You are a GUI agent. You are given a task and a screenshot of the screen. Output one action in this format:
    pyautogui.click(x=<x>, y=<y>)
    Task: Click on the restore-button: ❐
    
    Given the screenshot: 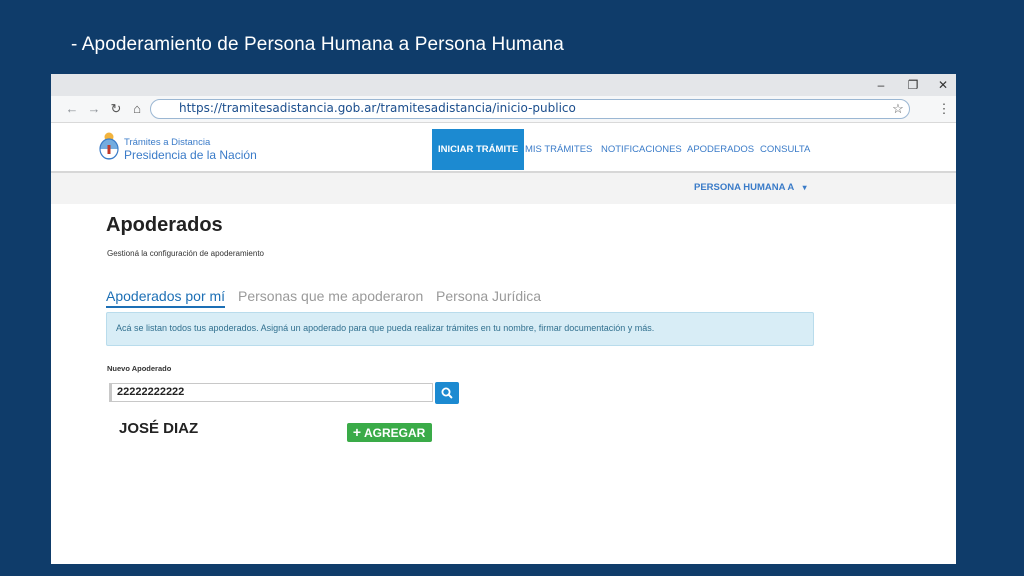 What is the action you would take?
    pyautogui.click(x=913, y=85)
    